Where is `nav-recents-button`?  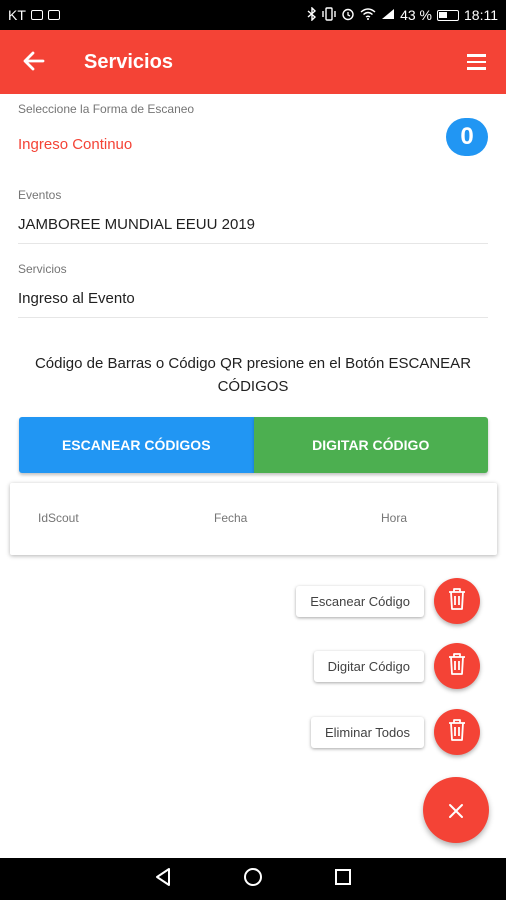
nav-recents-button is located at coordinates (343, 879).